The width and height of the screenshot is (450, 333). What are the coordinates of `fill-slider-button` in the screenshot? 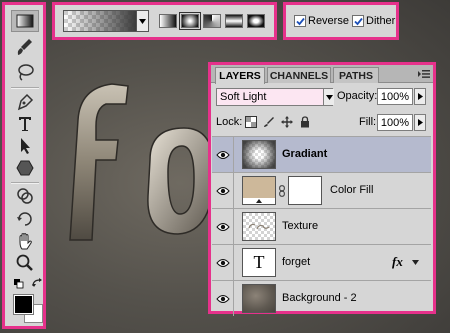 It's located at (420, 122).